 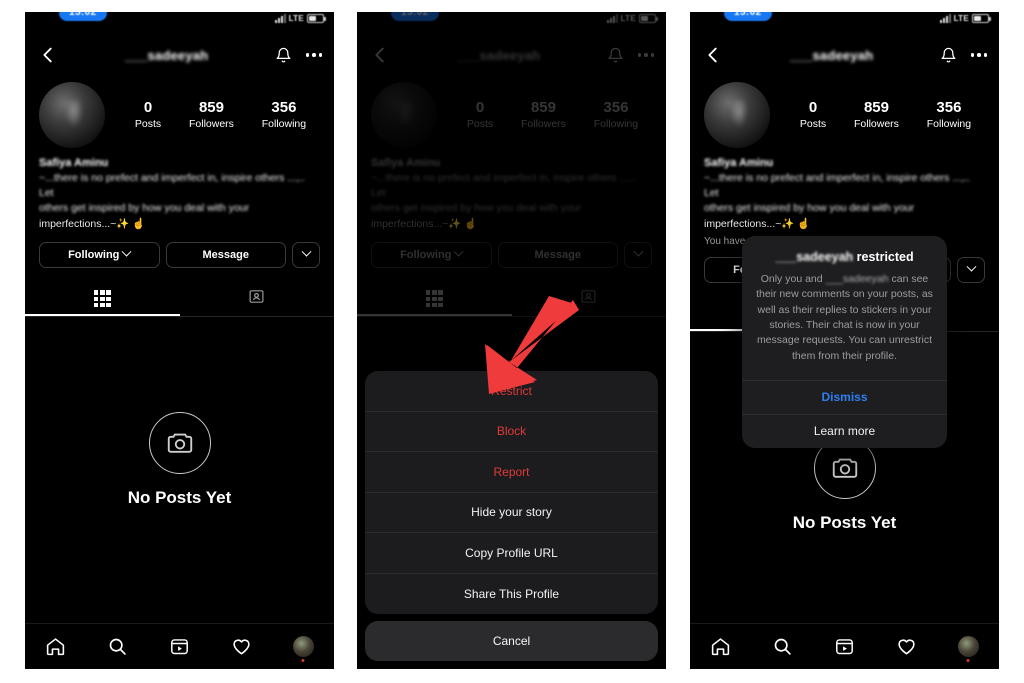 I want to click on following-button: Following, so click(x=99, y=254).